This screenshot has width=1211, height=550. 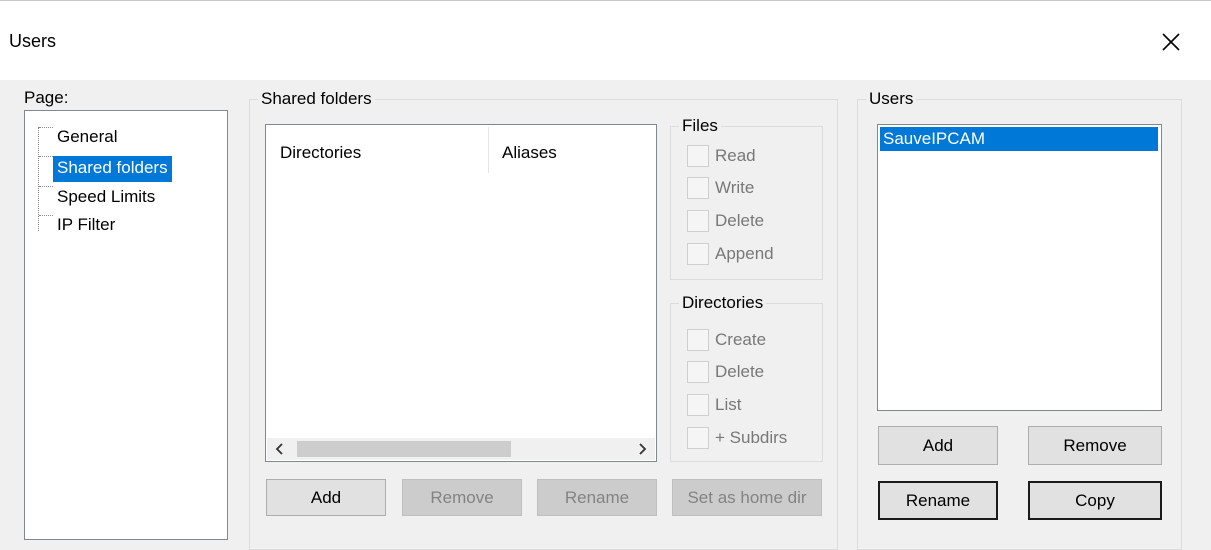 What do you see at coordinates (326, 497) in the screenshot?
I see `add-folder-button: Add` at bounding box center [326, 497].